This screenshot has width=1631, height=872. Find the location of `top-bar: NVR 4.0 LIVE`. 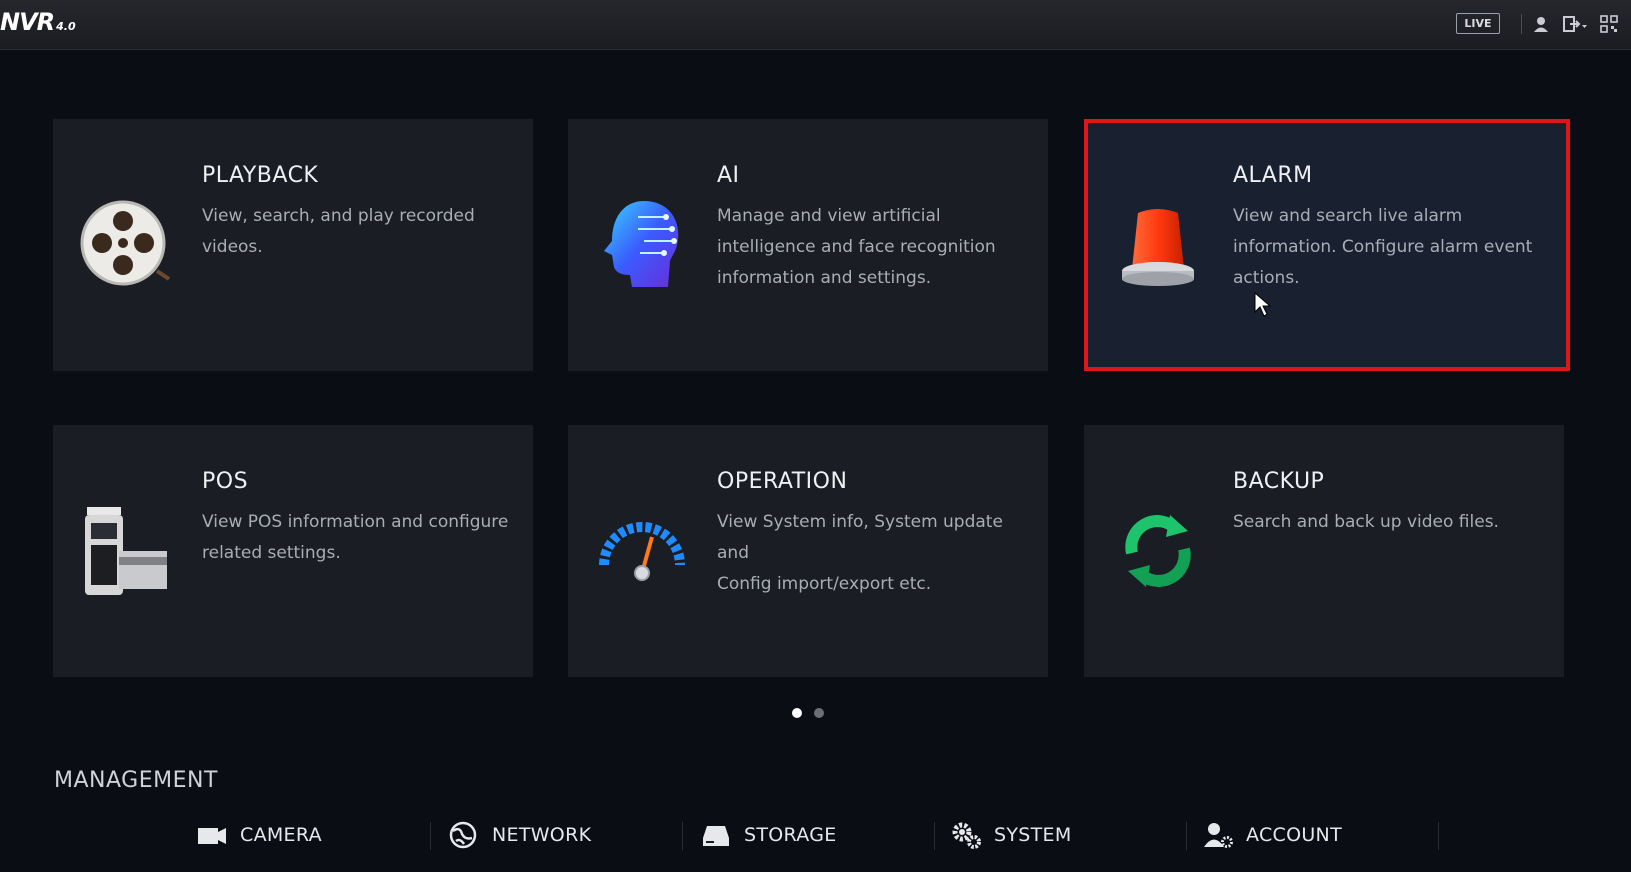

top-bar: NVR 4.0 LIVE is located at coordinates (815, 25).